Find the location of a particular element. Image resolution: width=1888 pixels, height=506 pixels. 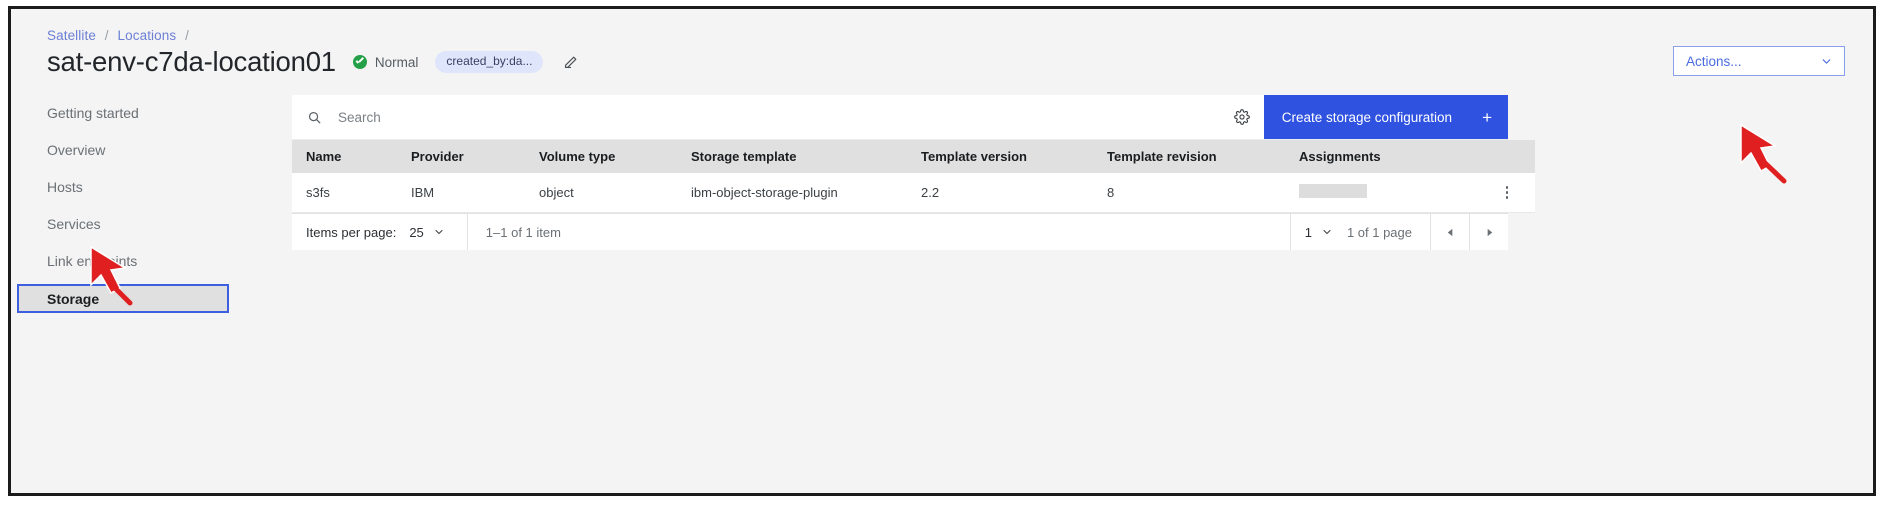

column-header-assignments: Assignments is located at coordinates (1380, 156).